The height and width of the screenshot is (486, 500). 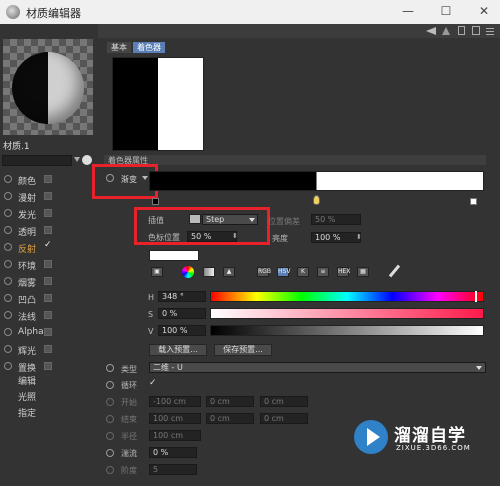 What do you see at coordinates (48, 245) in the screenshot?
I see `channel-checkbox: ✓` at bounding box center [48, 245].